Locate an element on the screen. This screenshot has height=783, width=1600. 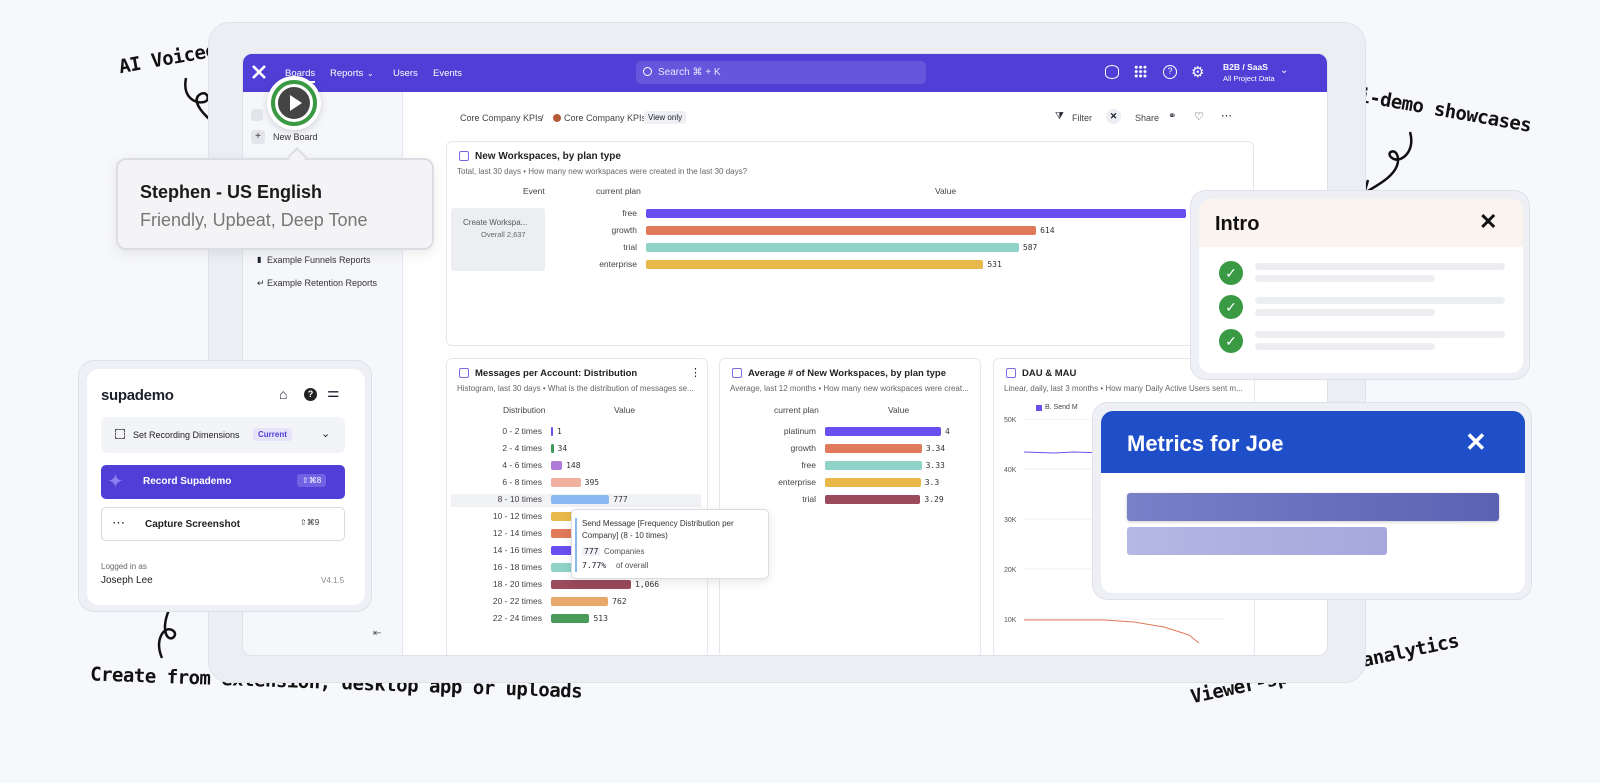
app-logo-icon is located at coordinates (259, 72).